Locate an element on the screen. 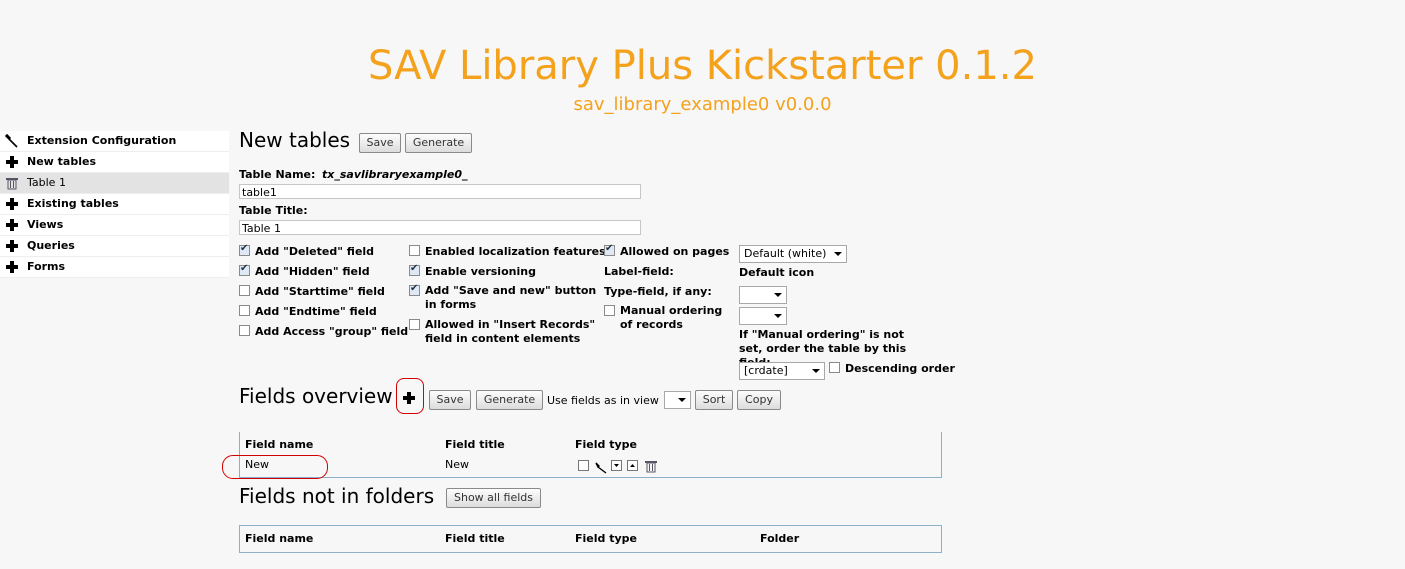 This screenshot has height=569, width=1405. show-all-fields-button: Show all fields is located at coordinates (493, 498).